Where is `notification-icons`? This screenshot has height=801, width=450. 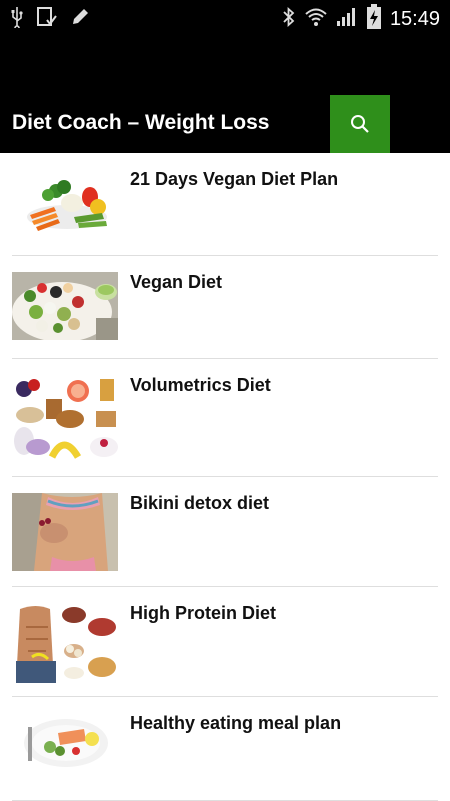
notification-icons is located at coordinates (50, 19).